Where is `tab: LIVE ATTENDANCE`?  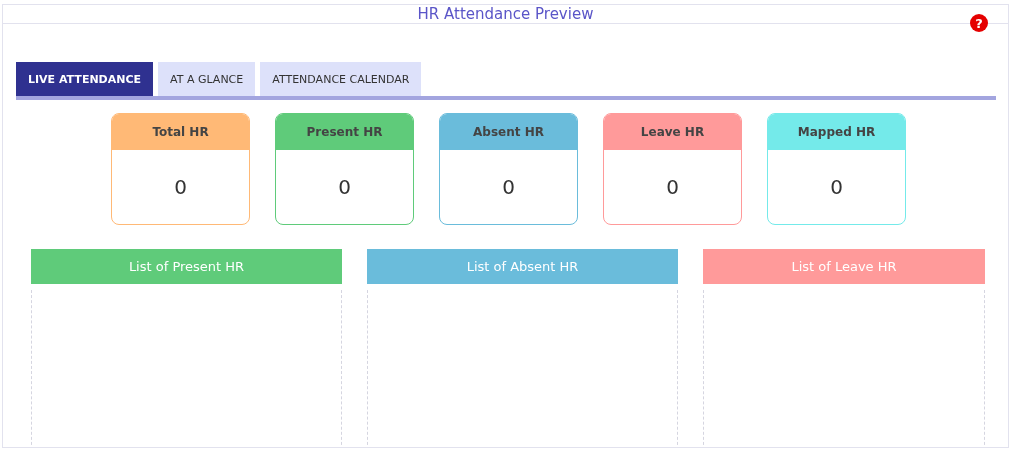
tab: LIVE ATTENDANCE is located at coordinates (85, 79).